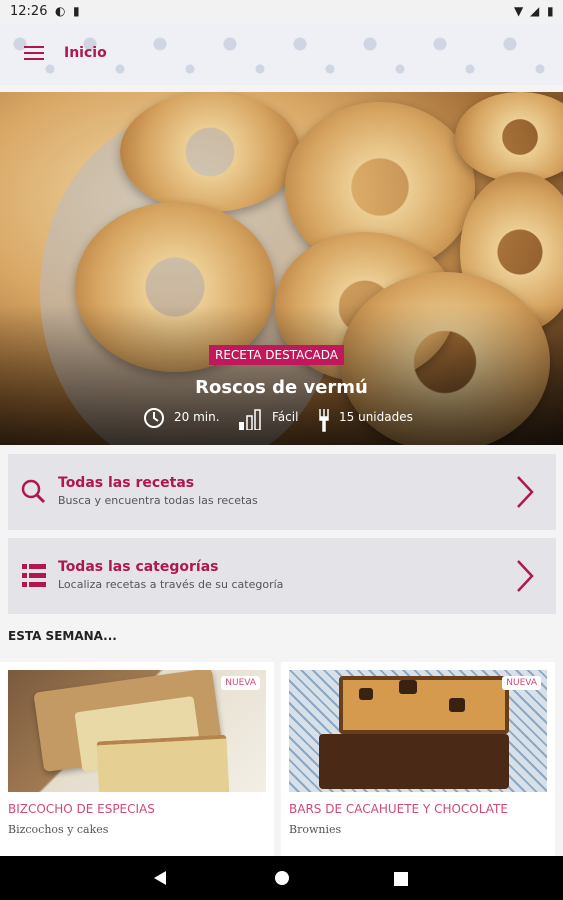  What do you see at coordinates (285, 417) in the screenshot?
I see `featured-difficulty: Fácil` at bounding box center [285, 417].